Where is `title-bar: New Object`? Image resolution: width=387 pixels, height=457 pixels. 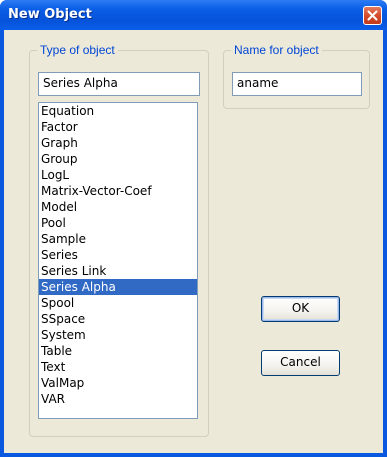 title-bar: New Object is located at coordinates (193, 15).